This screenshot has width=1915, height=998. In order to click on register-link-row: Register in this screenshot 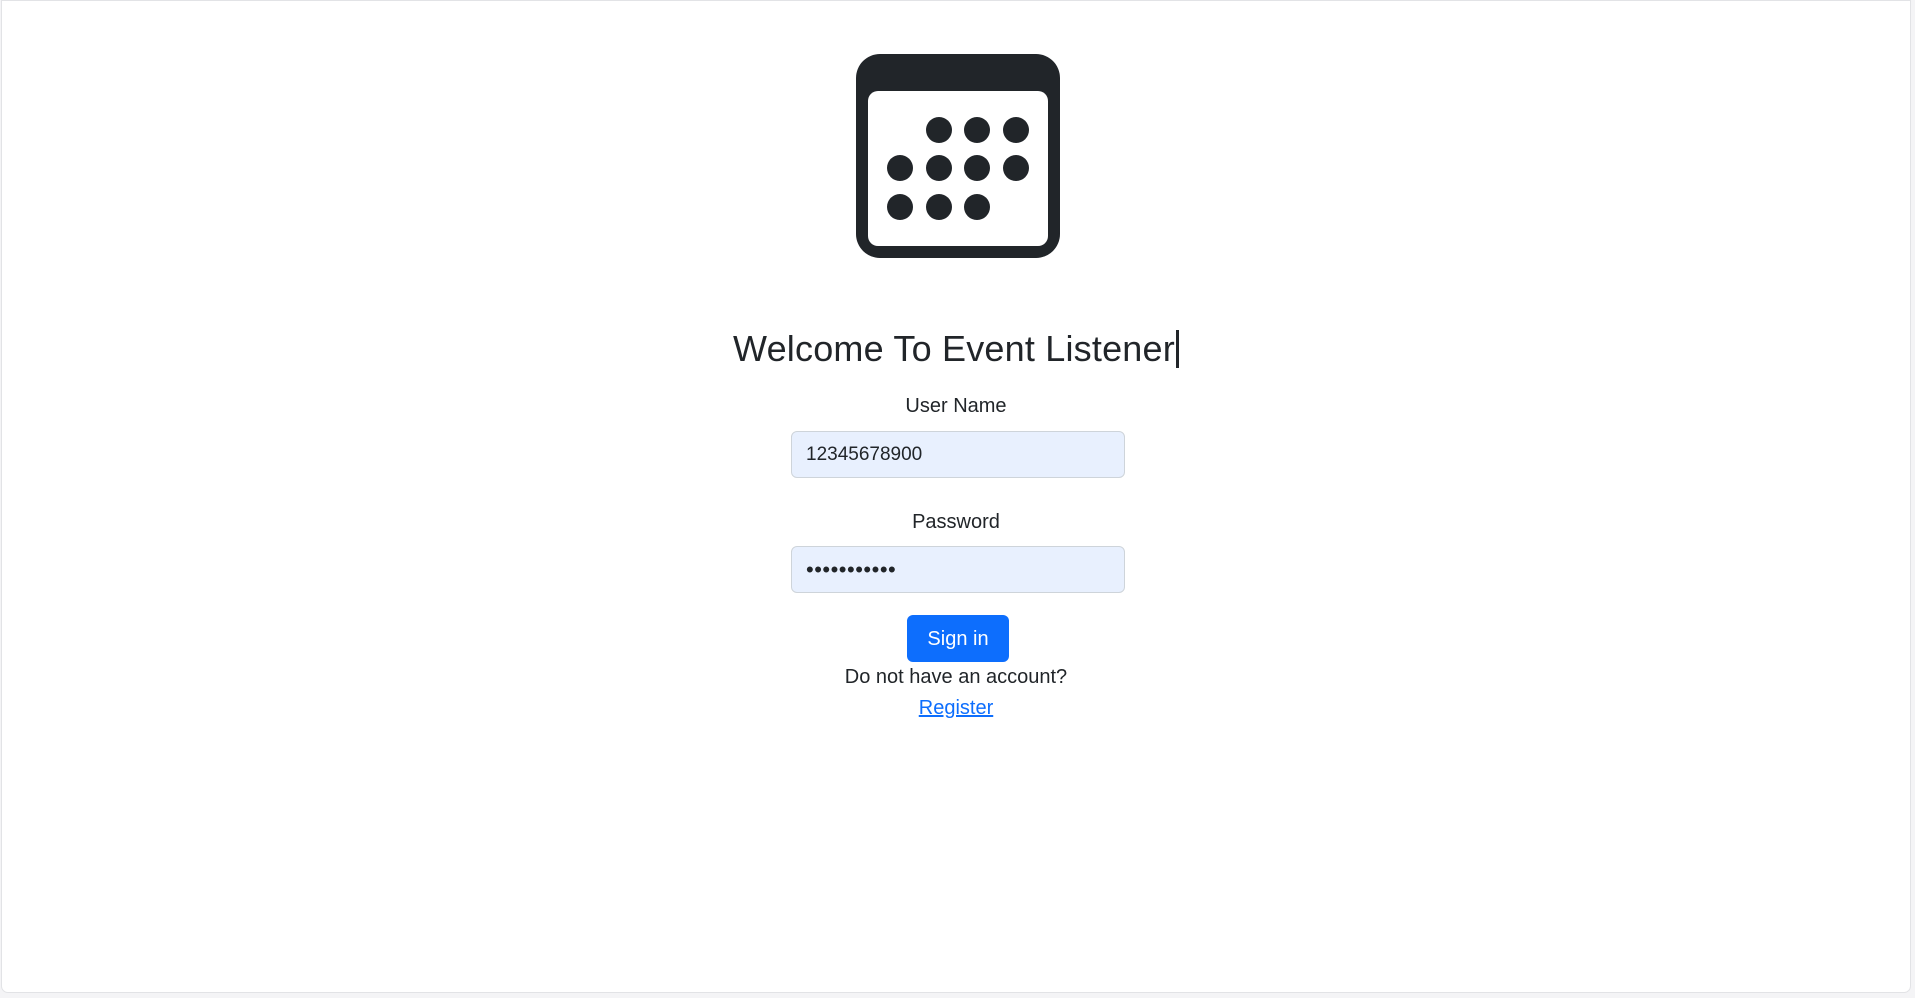, I will do `click(956, 708)`.